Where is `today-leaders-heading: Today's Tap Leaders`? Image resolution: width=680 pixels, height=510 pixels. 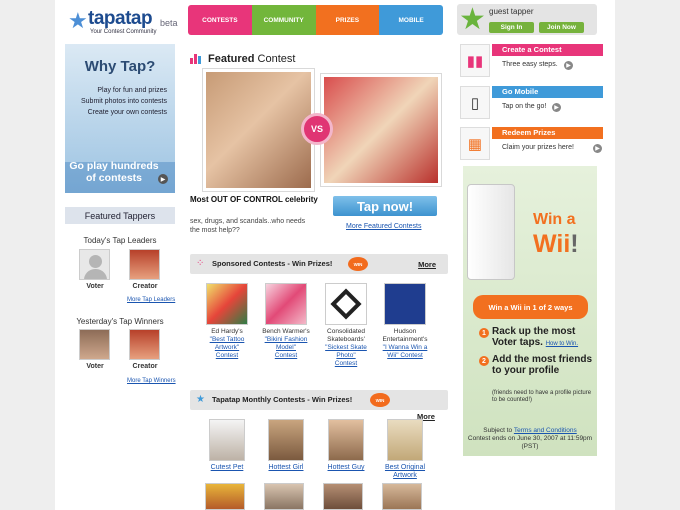
today-leaders-heading: Today's Tap Leaders is located at coordinates (120, 240).